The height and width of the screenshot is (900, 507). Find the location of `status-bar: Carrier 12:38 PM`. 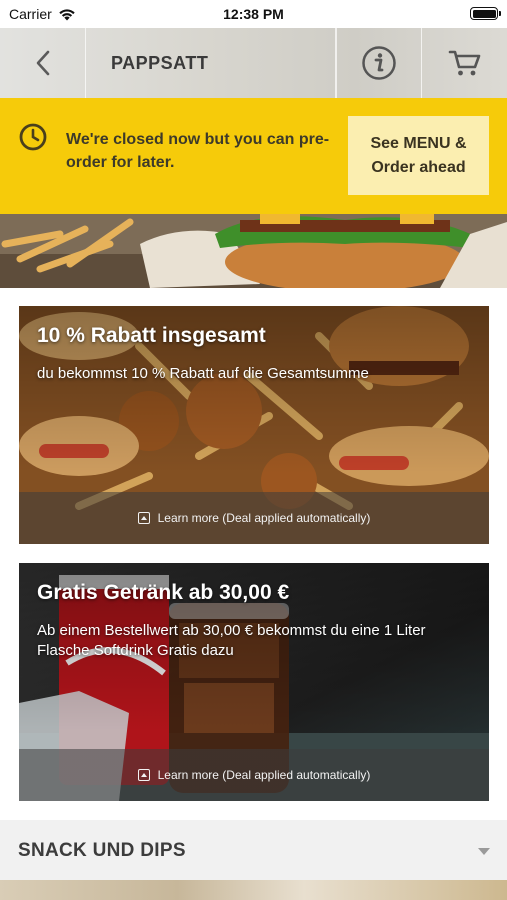

status-bar: Carrier 12:38 PM is located at coordinates (253, 14).